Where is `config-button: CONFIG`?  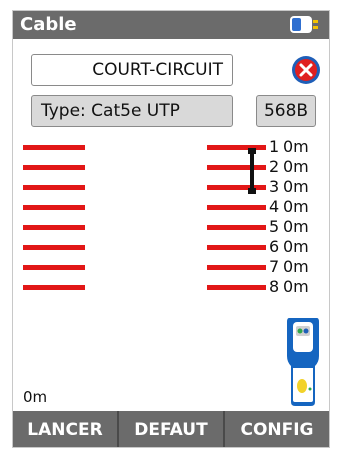
config-button: CONFIG is located at coordinates (276, 429).